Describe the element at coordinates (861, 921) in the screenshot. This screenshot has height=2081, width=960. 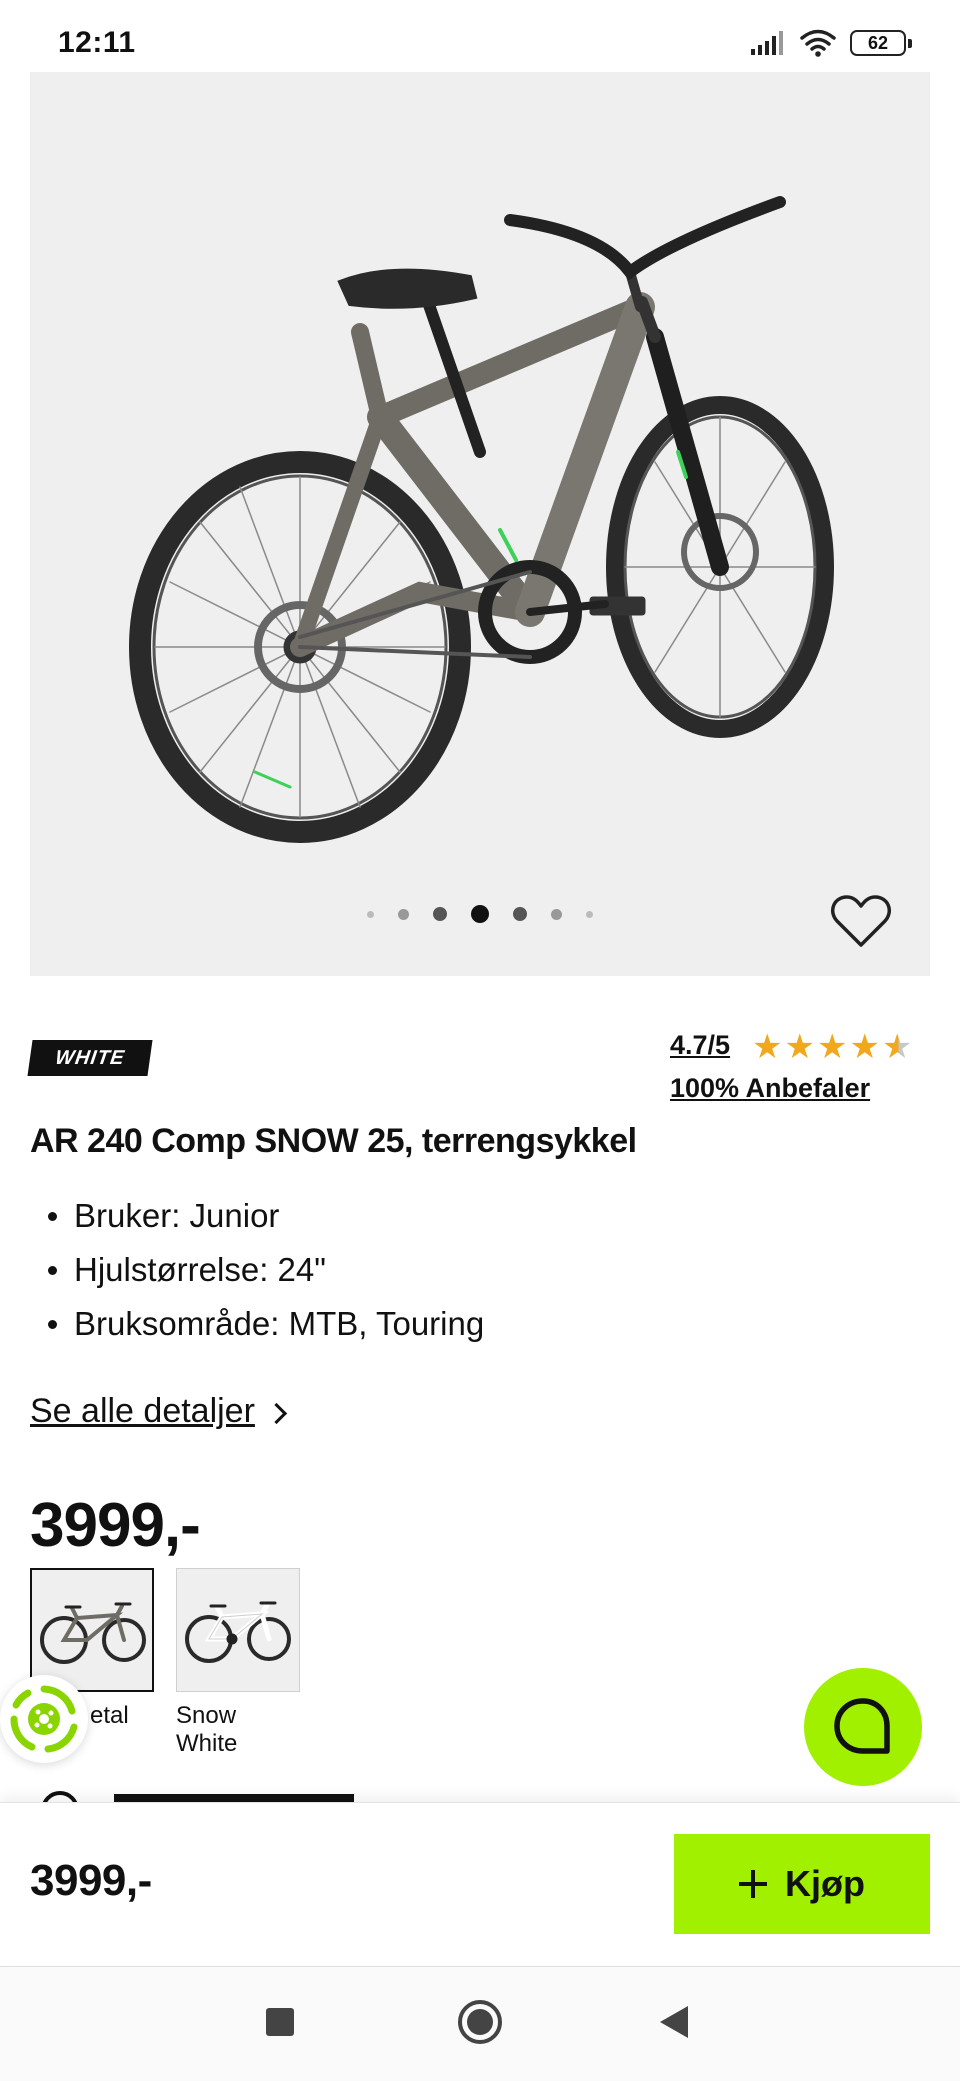
I see `heart-icon` at that location.